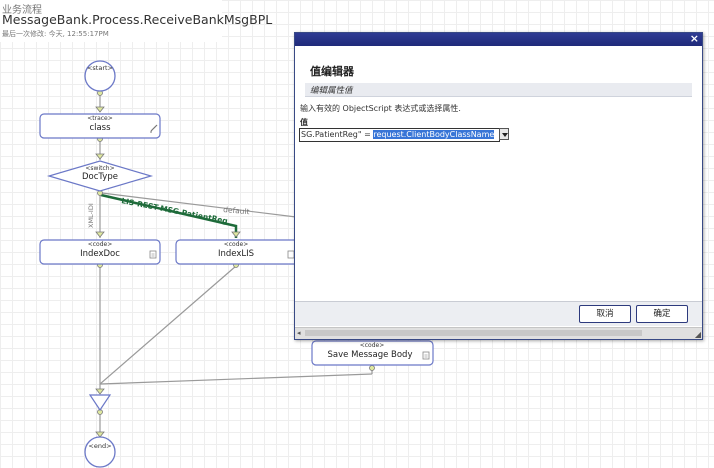 Image resolution: width=714 pixels, height=468 pixels. Describe the element at coordinates (698, 334) in the screenshot. I see `resize-grip-icon: ◢` at that location.